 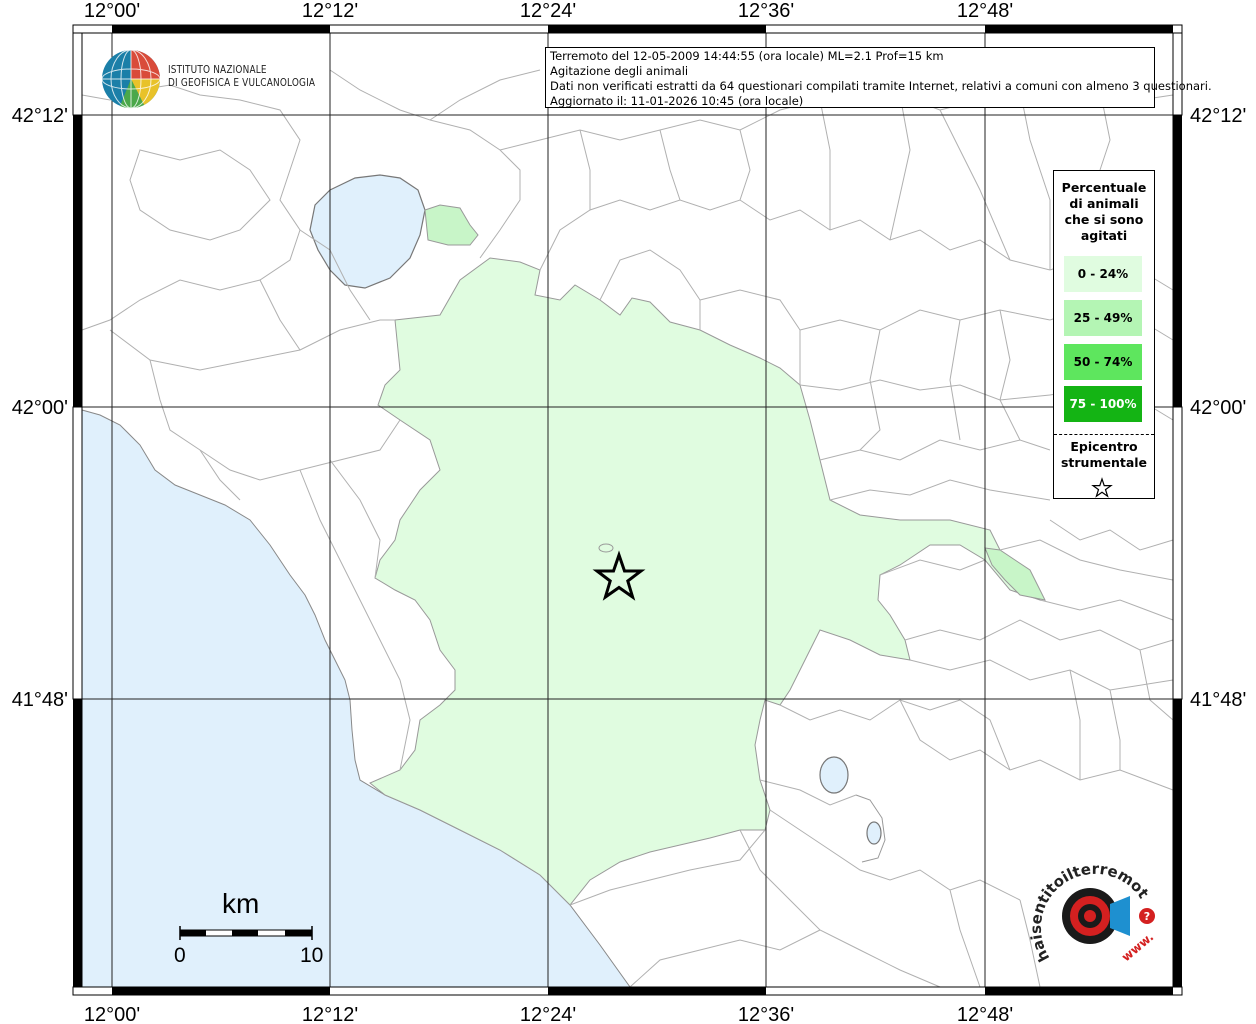 What do you see at coordinates (1104, 235) in the screenshot?
I see `legend-title-line: agitati` at bounding box center [1104, 235].